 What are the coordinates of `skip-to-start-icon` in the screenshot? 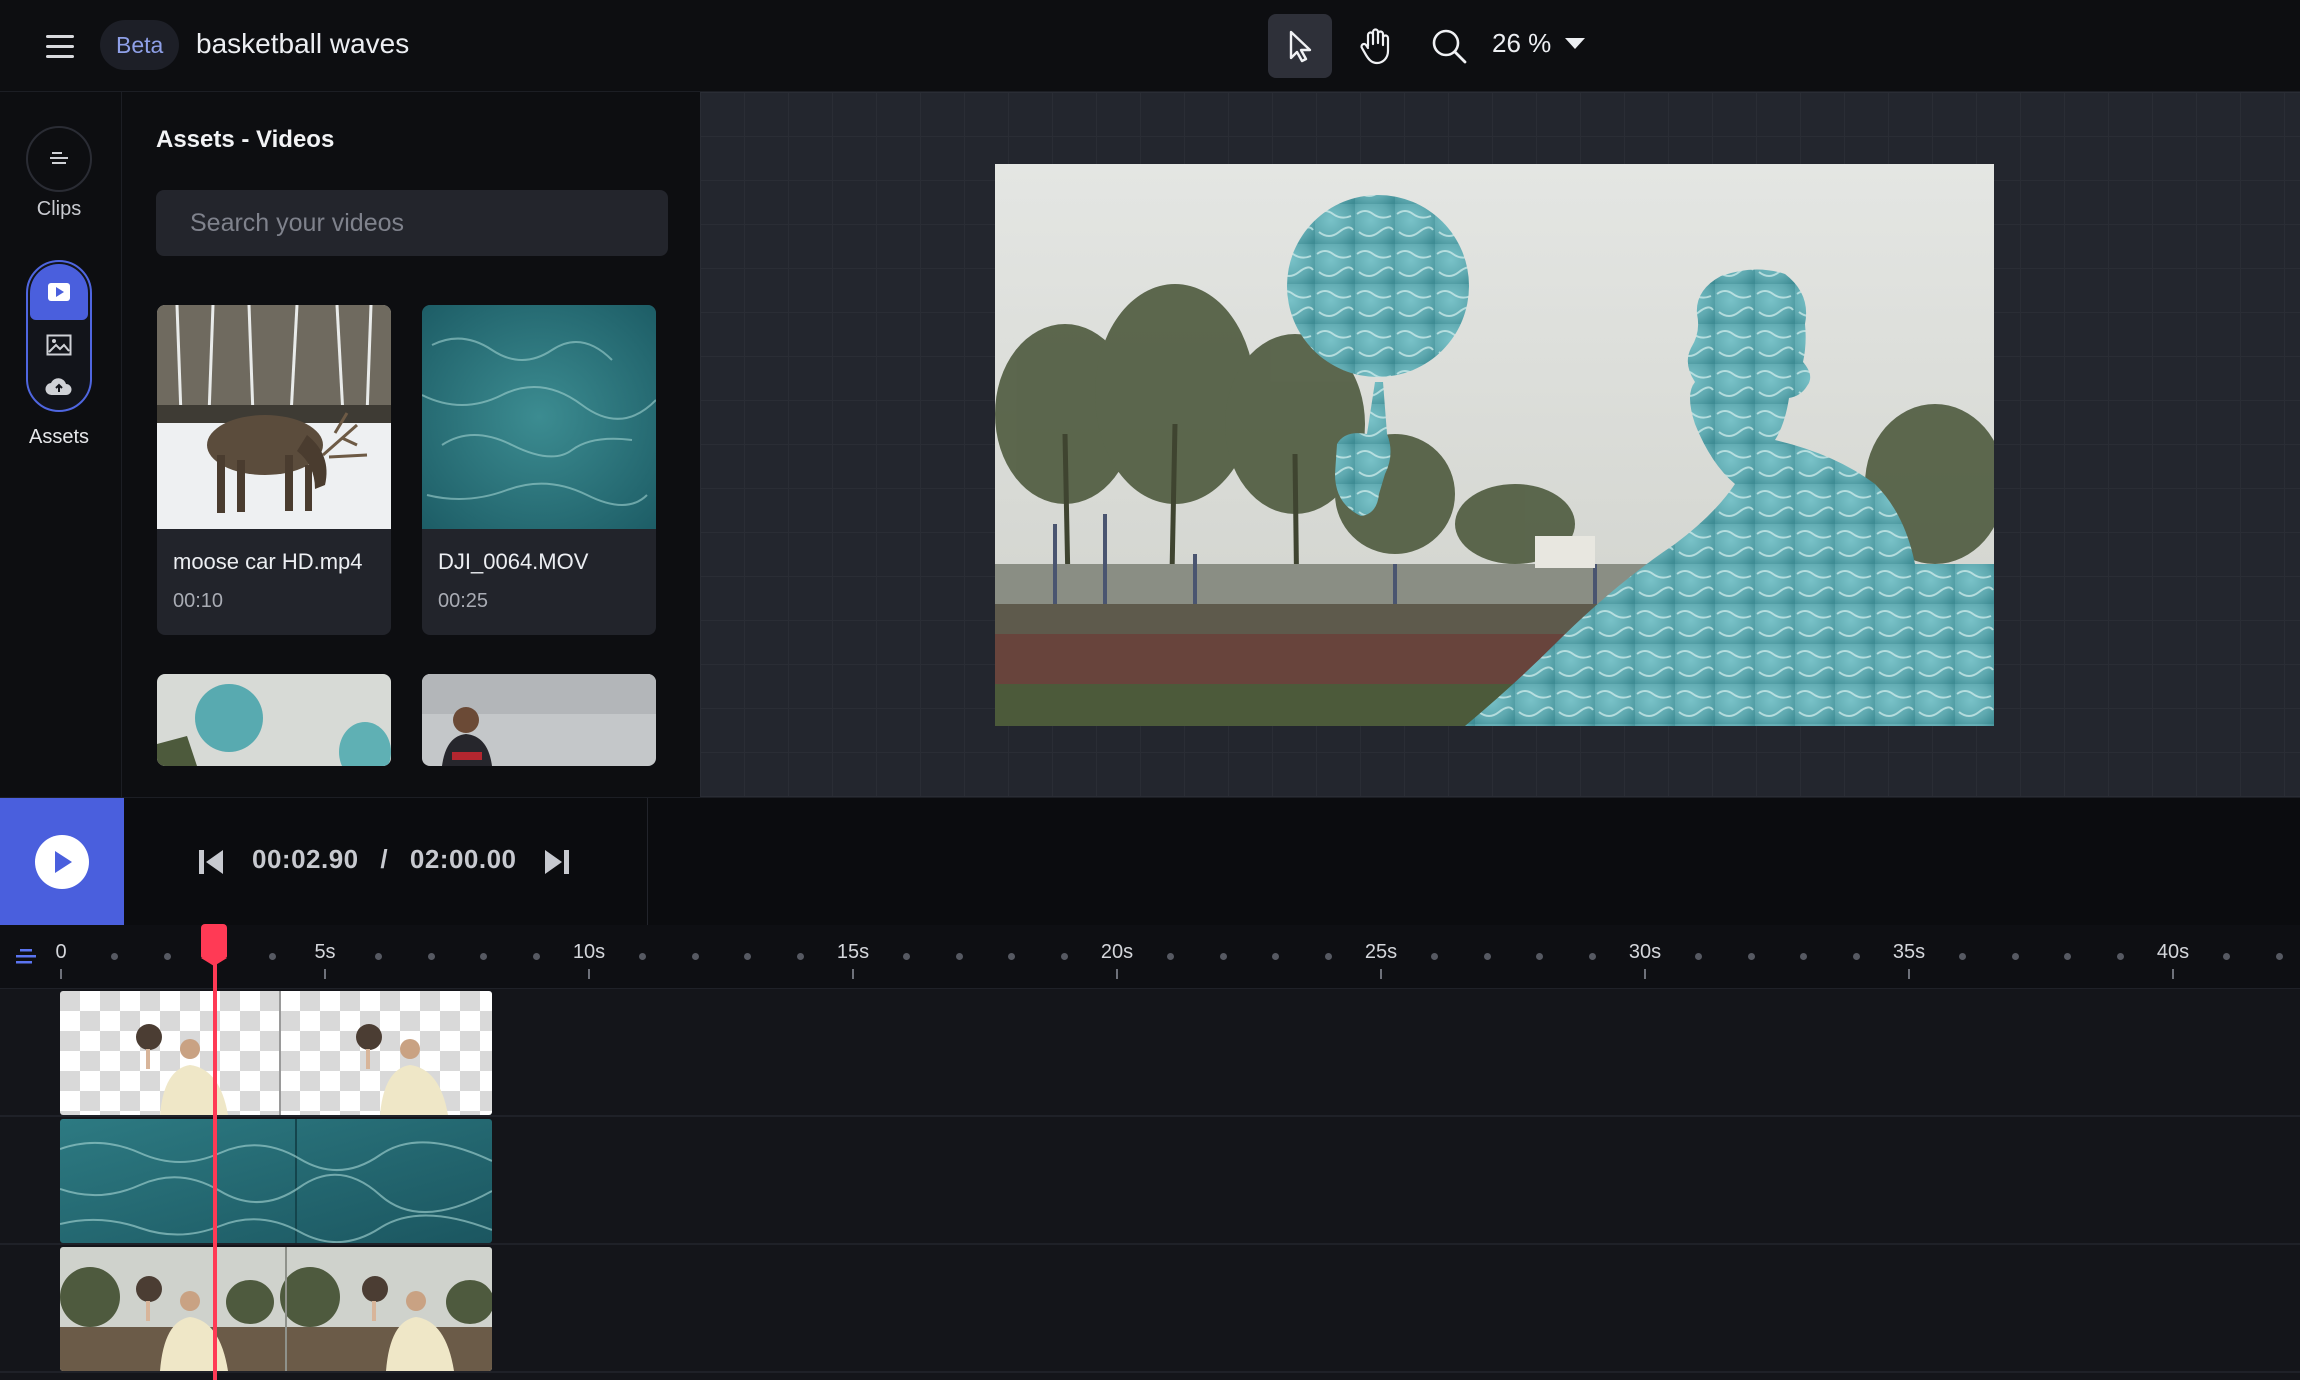 It's located at (211, 862).